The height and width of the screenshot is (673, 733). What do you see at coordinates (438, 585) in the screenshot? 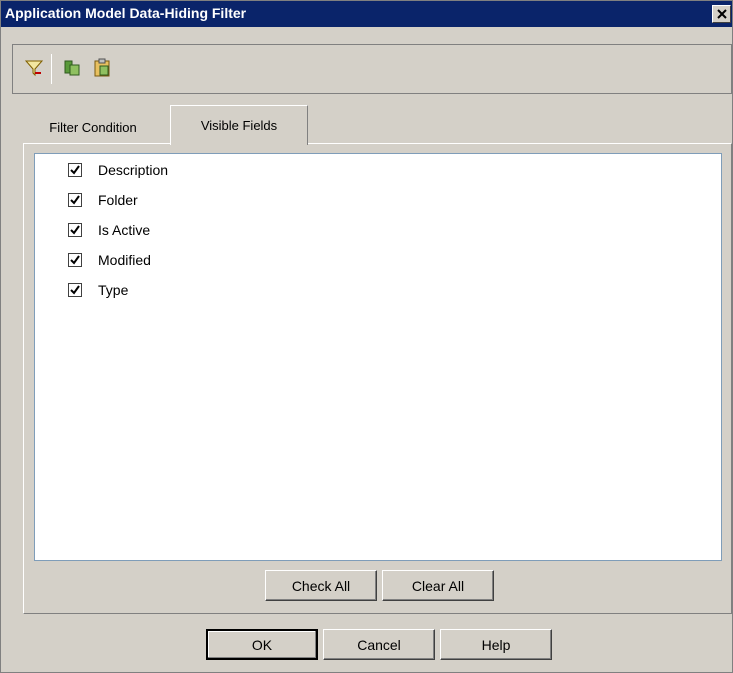
I see `clear-all-button: Clear All` at bounding box center [438, 585].